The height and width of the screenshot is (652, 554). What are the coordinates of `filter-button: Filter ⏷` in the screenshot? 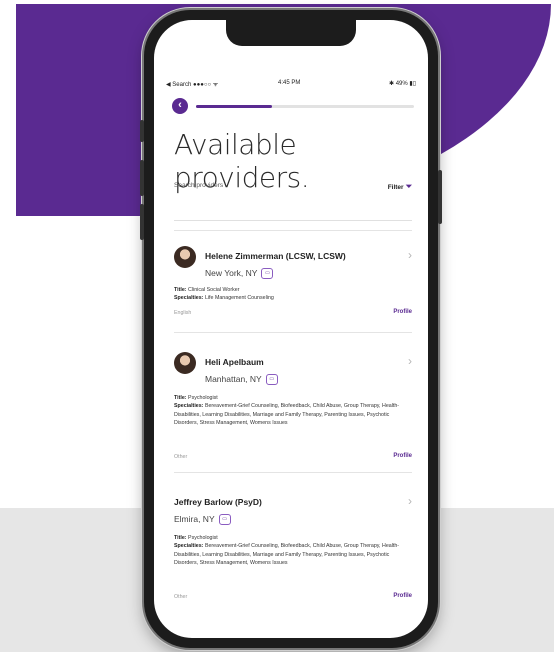 It's located at (400, 187).